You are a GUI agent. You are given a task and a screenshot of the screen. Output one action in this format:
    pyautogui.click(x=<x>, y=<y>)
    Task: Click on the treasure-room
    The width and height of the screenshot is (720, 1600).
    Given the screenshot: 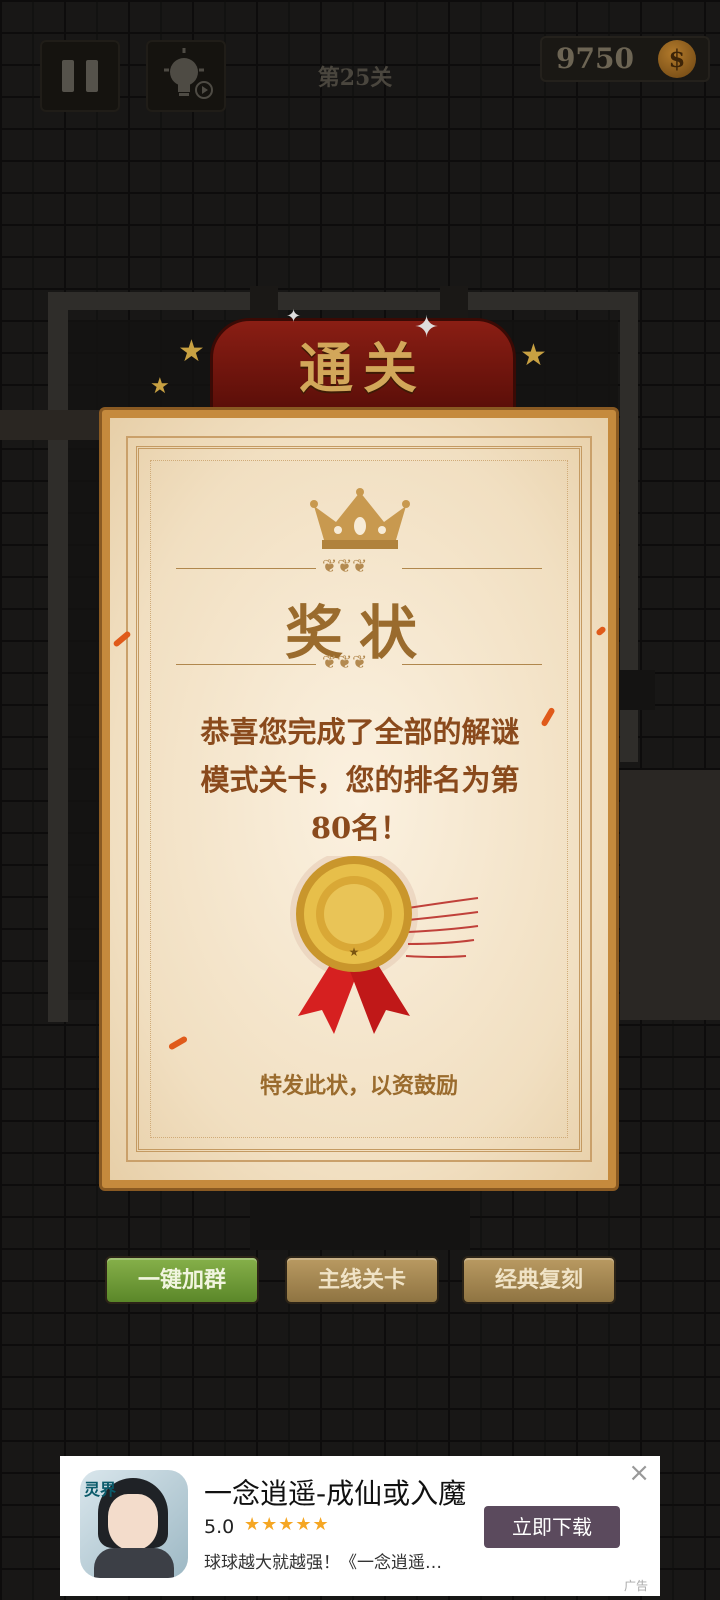 What is the action you would take?
    pyautogui.click(x=670, y=895)
    